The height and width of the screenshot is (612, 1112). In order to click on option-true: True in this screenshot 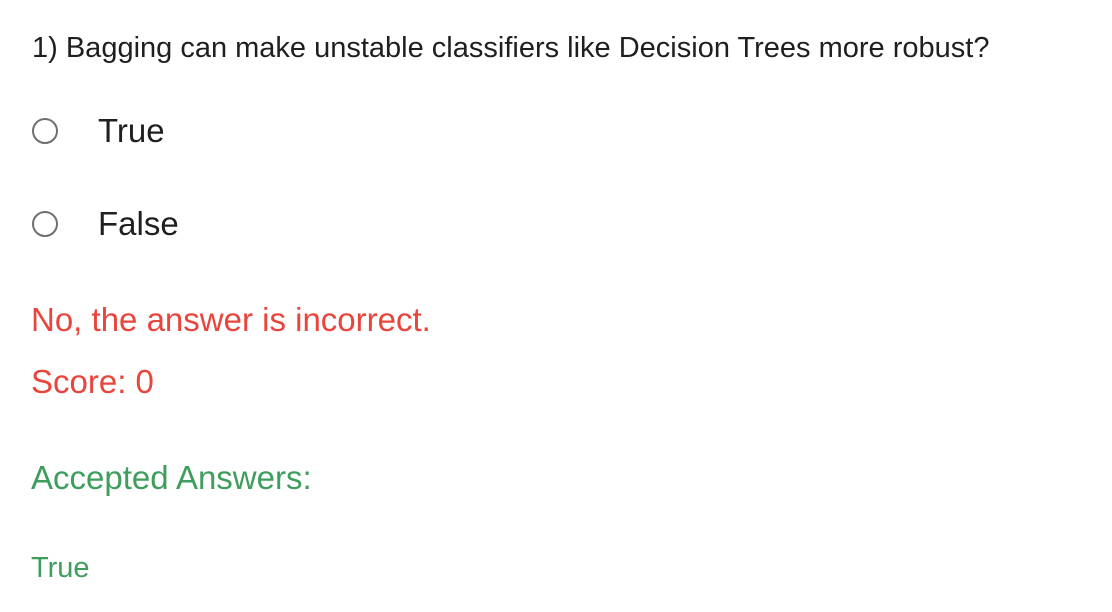, I will do `click(98, 131)`.